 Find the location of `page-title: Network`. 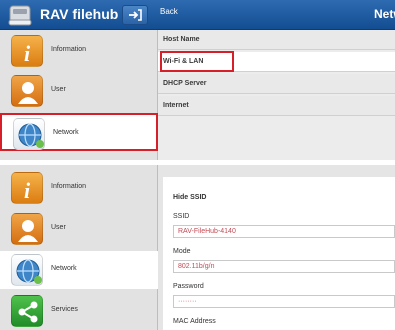

page-title: Network is located at coordinates (384, 14).